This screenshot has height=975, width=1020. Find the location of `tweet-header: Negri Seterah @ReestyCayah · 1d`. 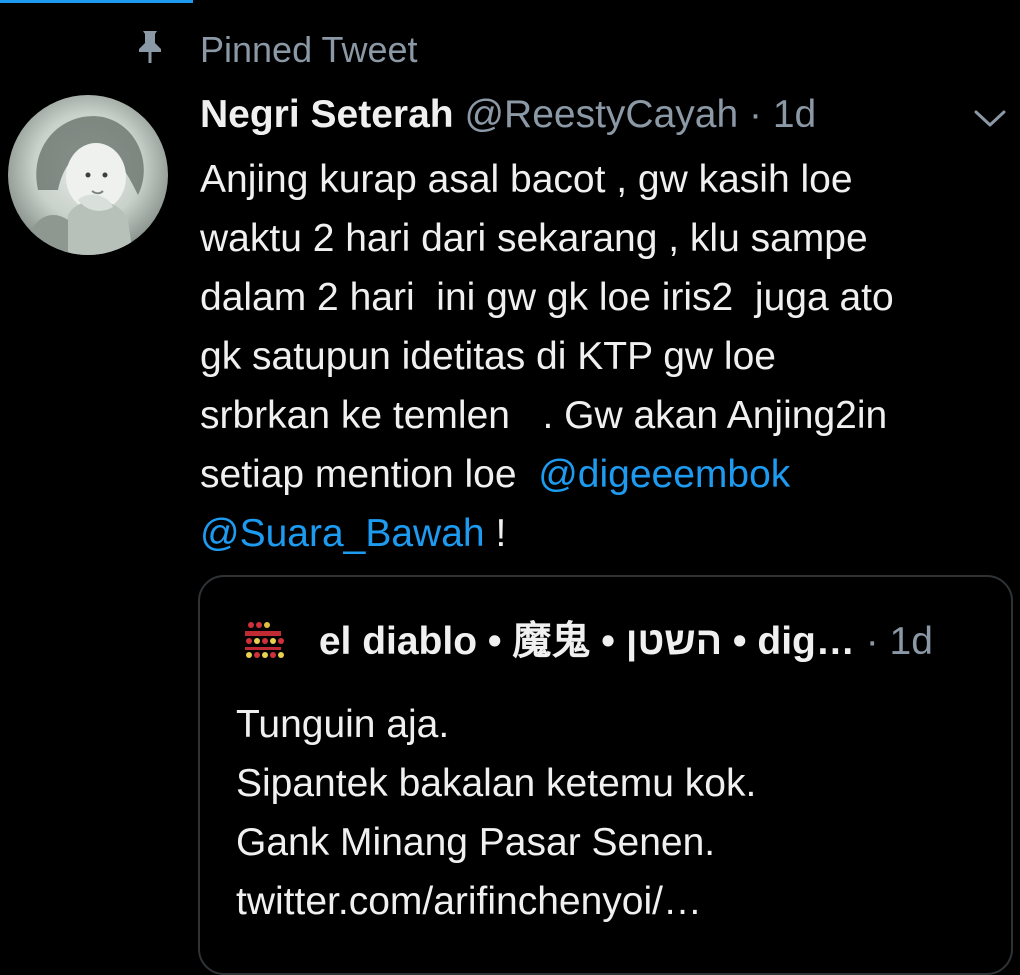

tweet-header: Negri Seterah @ReestyCayah · 1d is located at coordinates (600, 115).